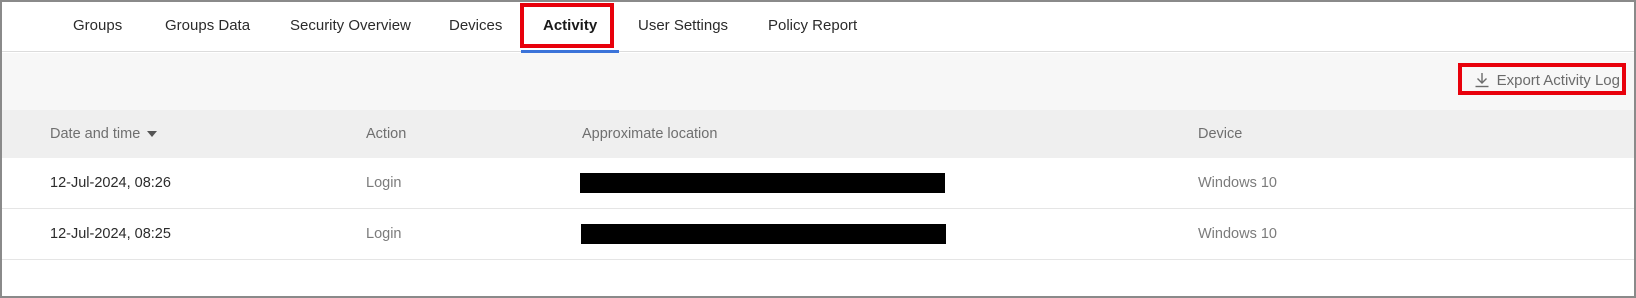 This screenshot has height=298, width=1636. What do you see at coordinates (110, 183) in the screenshot?
I see `cell-date: 12-Jul-2024, 08:26` at bounding box center [110, 183].